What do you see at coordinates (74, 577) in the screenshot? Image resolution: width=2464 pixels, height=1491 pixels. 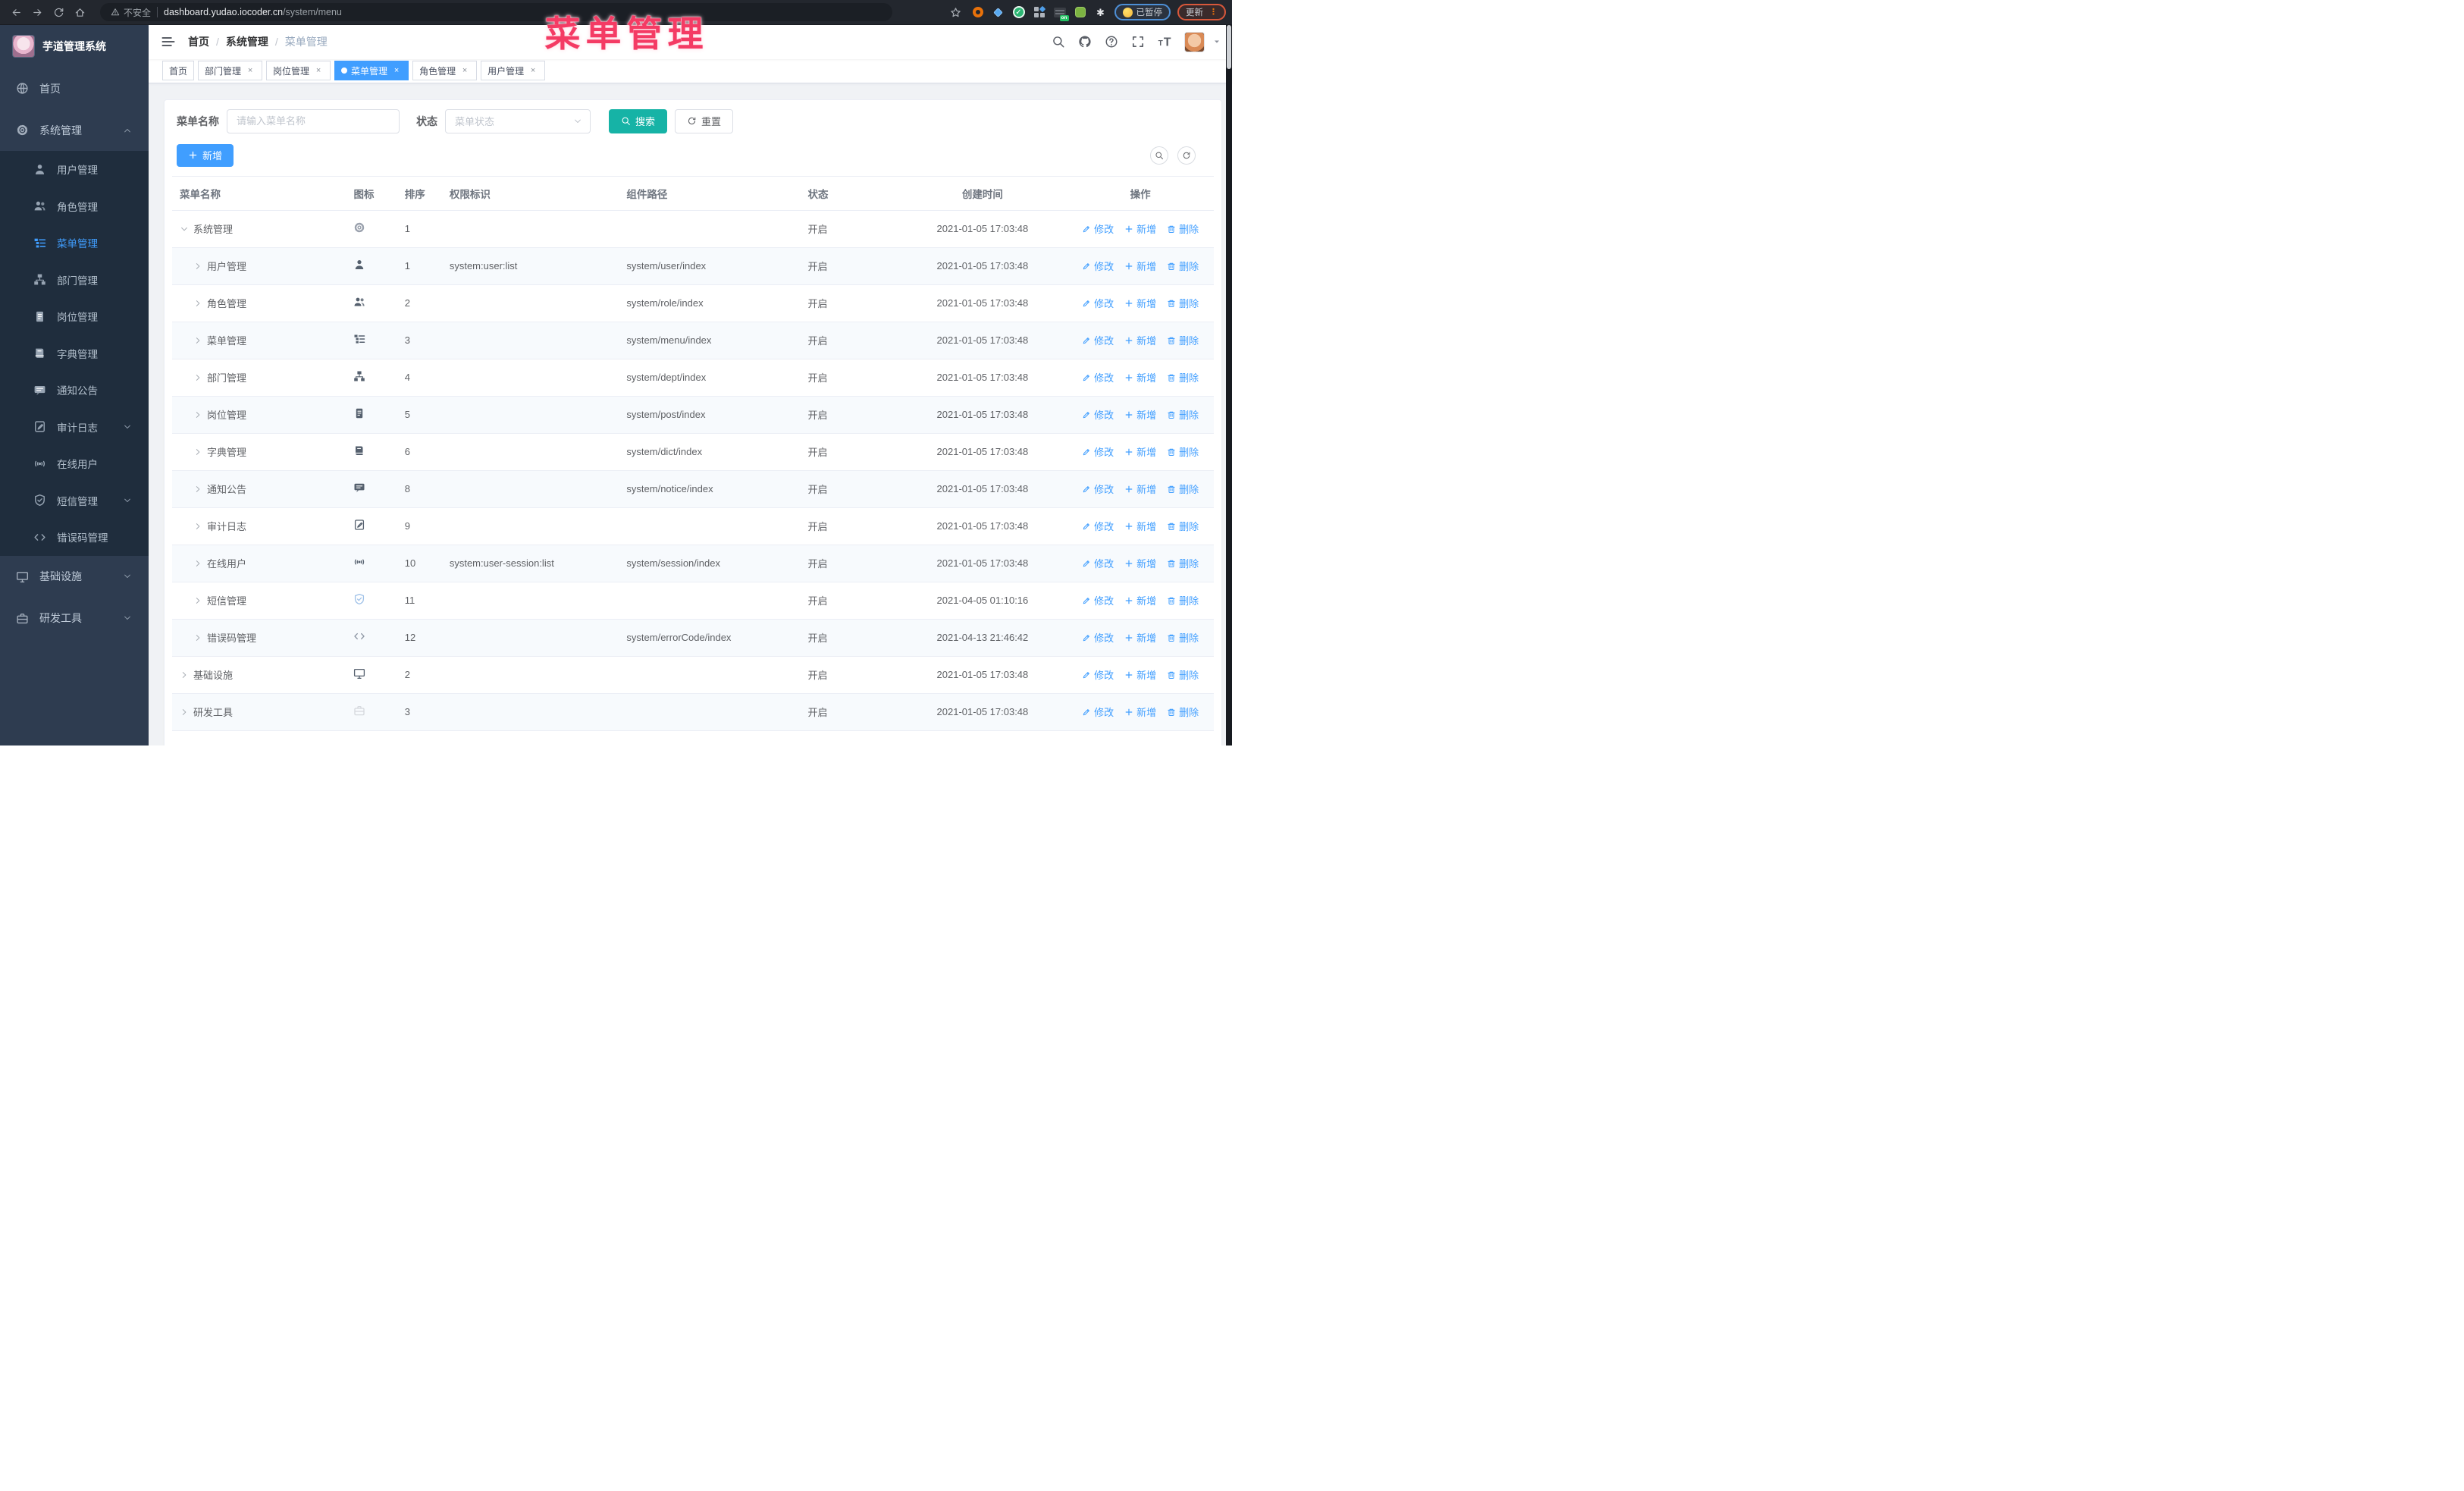 I see `sidebar-item-infra: 基础设施` at bounding box center [74, 577].